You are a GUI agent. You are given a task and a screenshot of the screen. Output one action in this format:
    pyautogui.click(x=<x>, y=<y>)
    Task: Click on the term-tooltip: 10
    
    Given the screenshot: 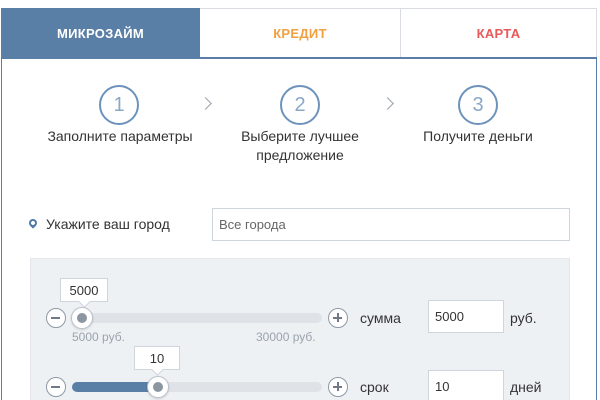 What is the action you would take?
    pyautogui.click(x=157, y=358)
    